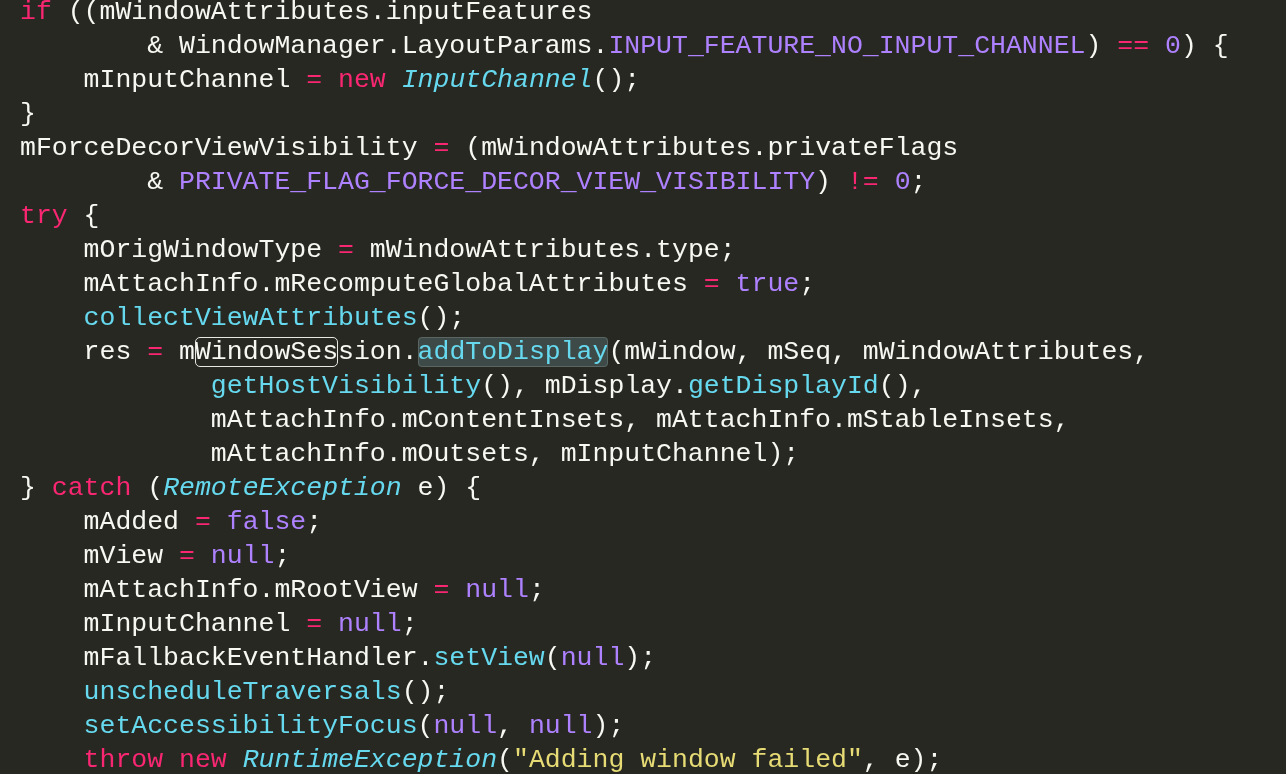 Image resolution: width=1286 pixels, height=774 pixels. Describe the element at coordinates (505, 454) in the screenshot. I see `code-line: mAttachInfo.mOutsets, mInputChannel);` at that location.